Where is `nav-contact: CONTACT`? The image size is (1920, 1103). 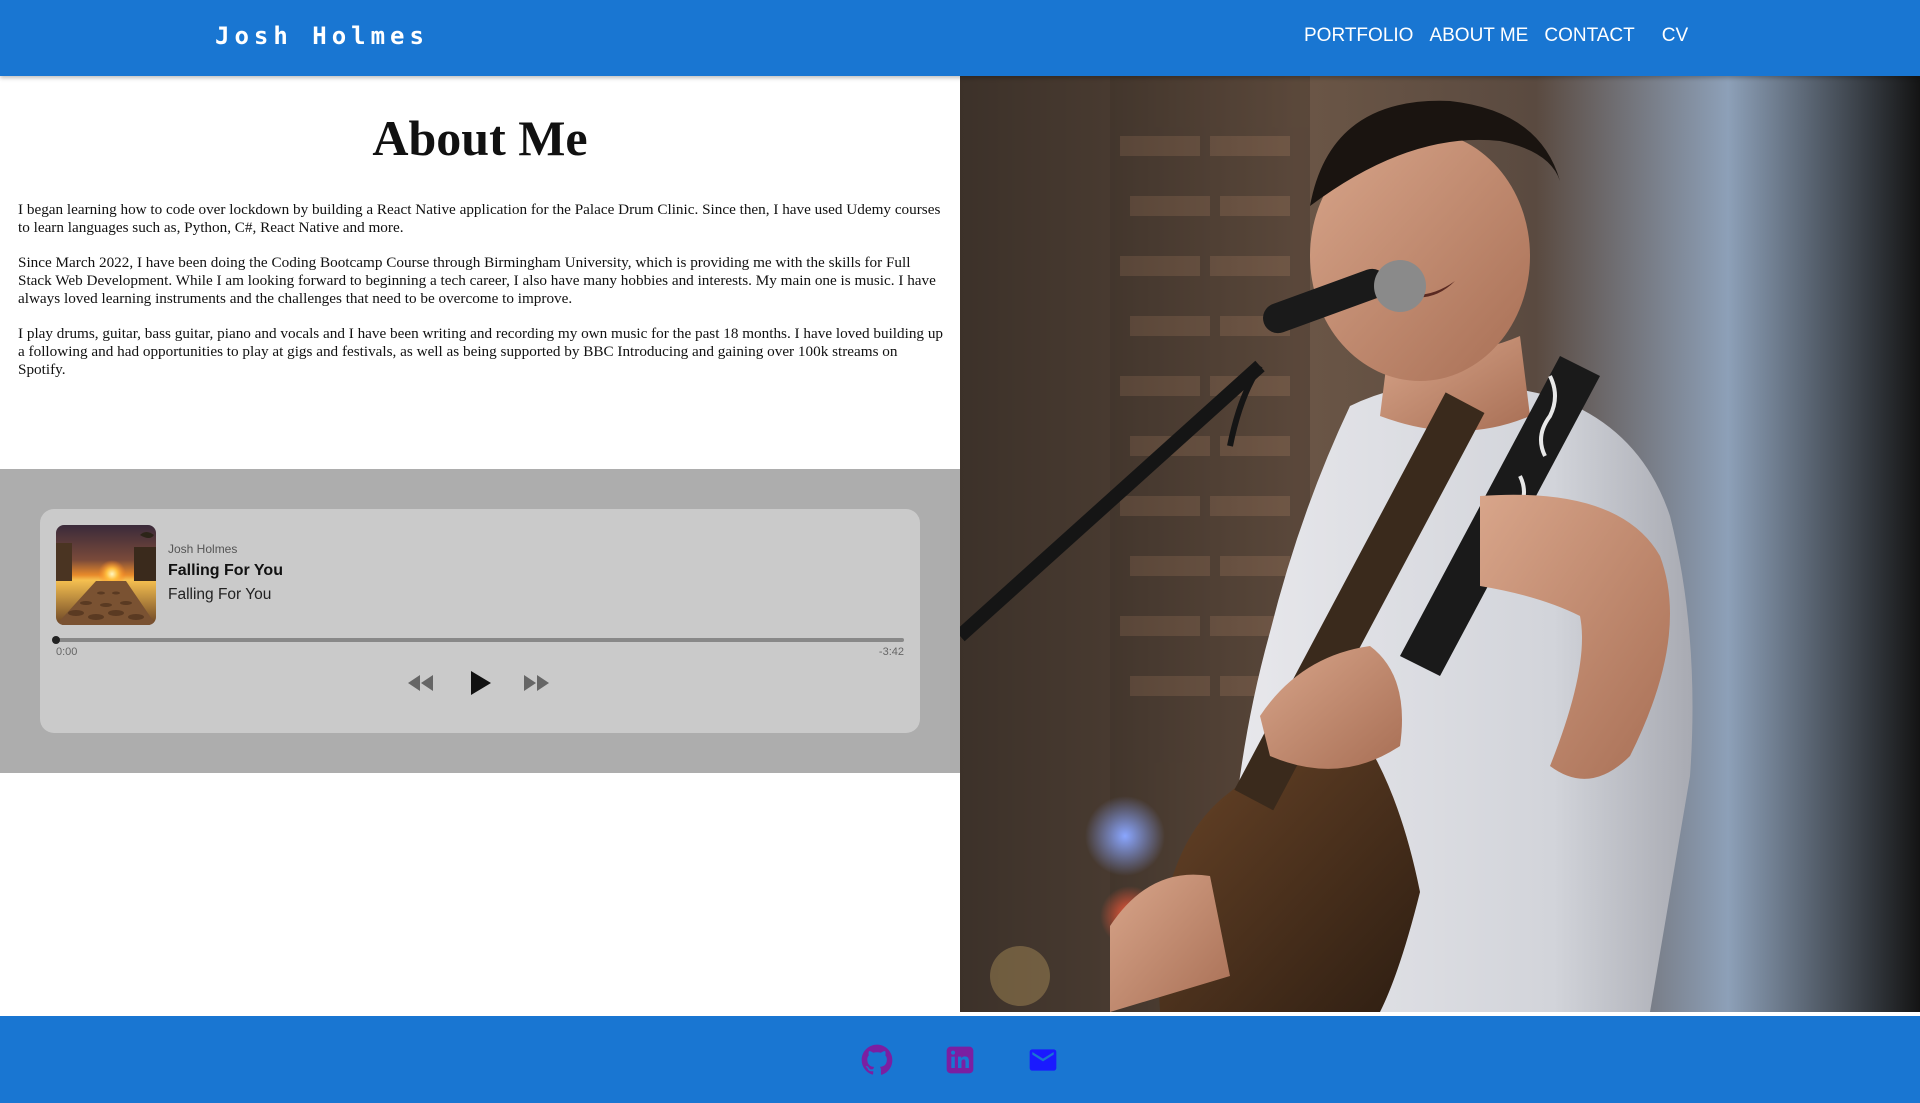 nav-contact: CONTACT is located at coordinates (1589, 36).